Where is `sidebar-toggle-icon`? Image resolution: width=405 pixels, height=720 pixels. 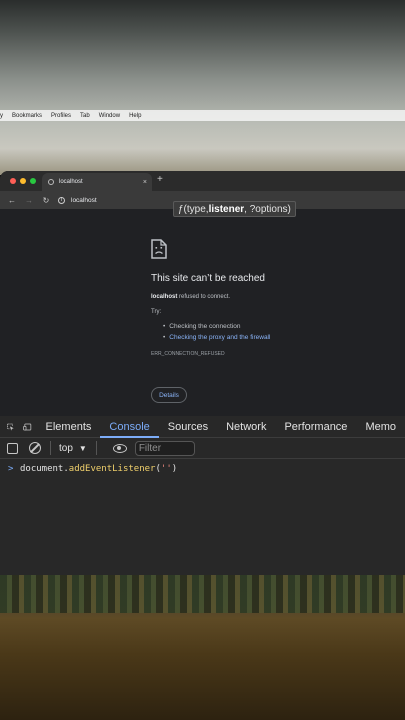
sidebar-toggle-icon is located at coordinates (12, 448).